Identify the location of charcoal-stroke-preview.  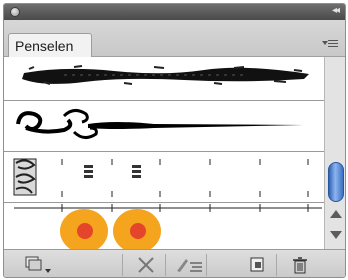
(165, 75).